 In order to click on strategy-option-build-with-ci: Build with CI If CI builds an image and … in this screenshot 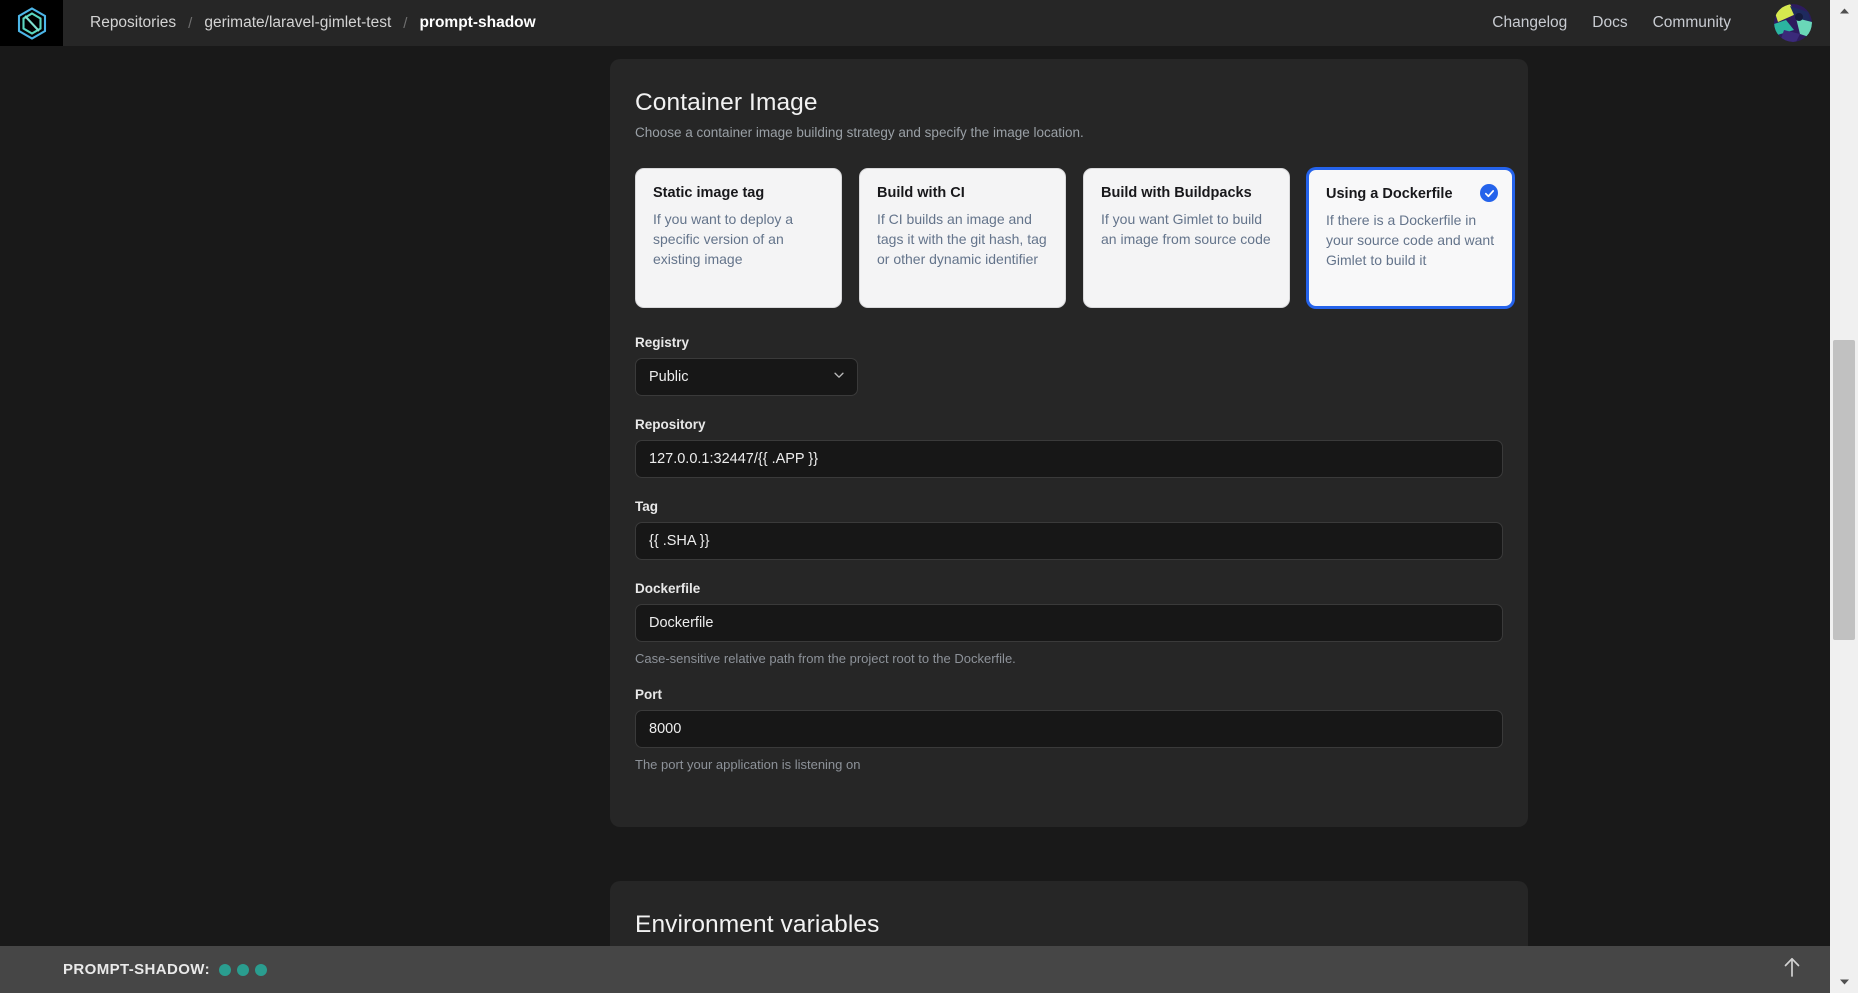, I will do `click(962, 238)`.